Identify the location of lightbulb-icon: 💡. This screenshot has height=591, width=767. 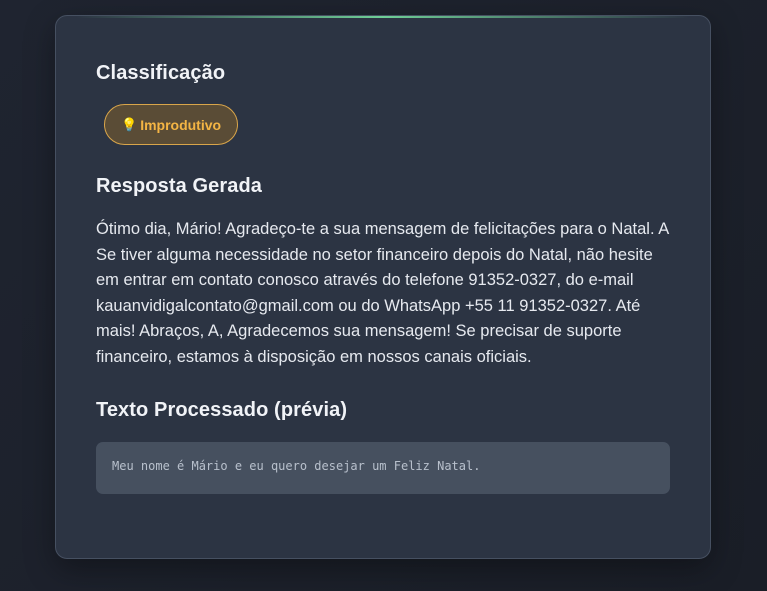
(129, 124).